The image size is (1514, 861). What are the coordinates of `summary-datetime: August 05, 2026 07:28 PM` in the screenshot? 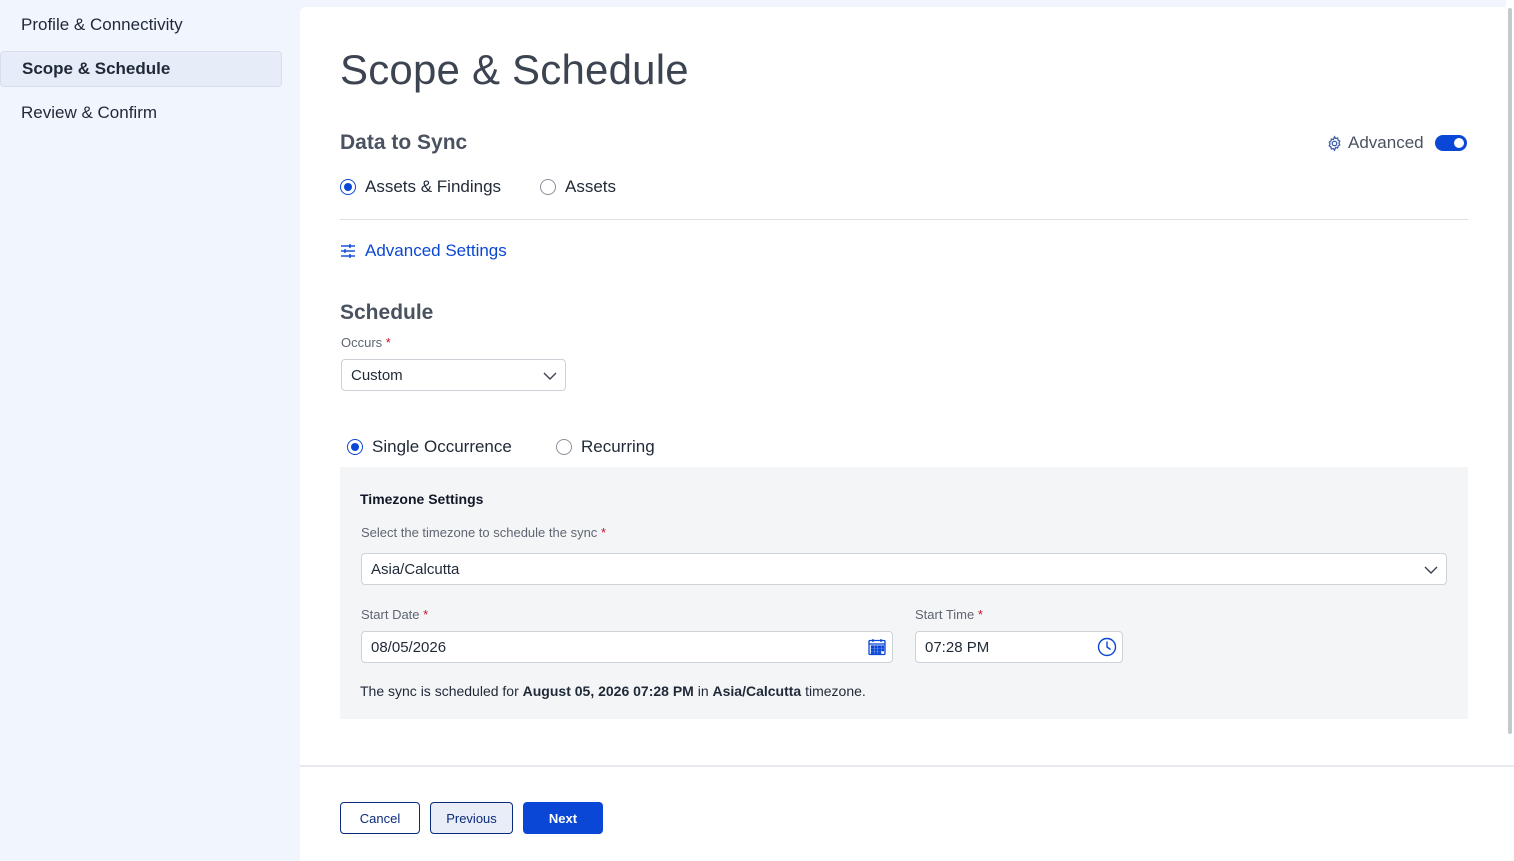 It's located at (608, 691).